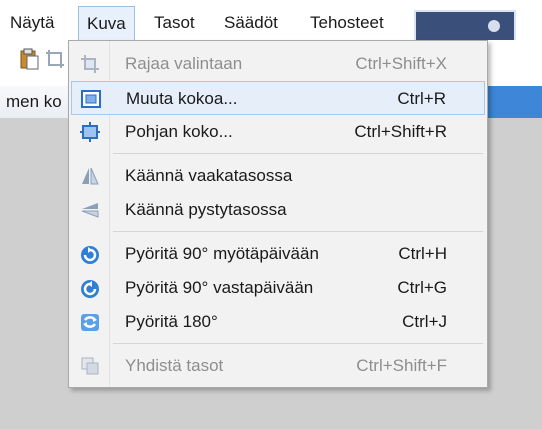 Image resolution: width=542 pixels, height=429 pixels. Describe the element at coordinates (347, 23) in the screenshot. I see `menu-effects: Tehosteet` at that location.